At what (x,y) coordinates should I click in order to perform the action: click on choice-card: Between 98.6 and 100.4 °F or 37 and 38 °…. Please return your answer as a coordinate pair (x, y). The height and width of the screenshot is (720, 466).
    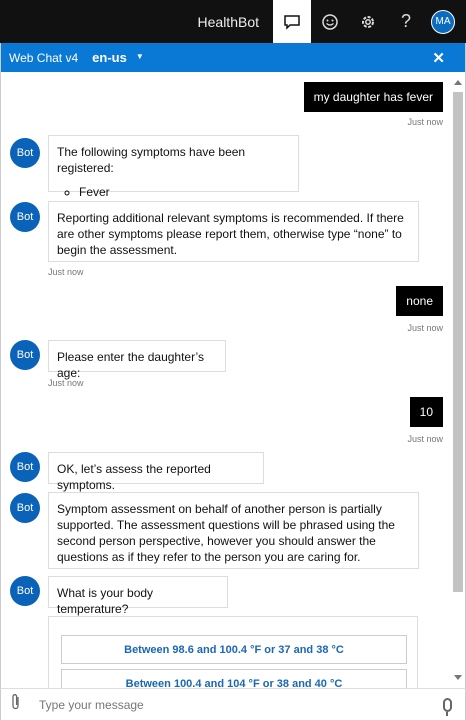
    Looking at the image, I should click on (233, 652).